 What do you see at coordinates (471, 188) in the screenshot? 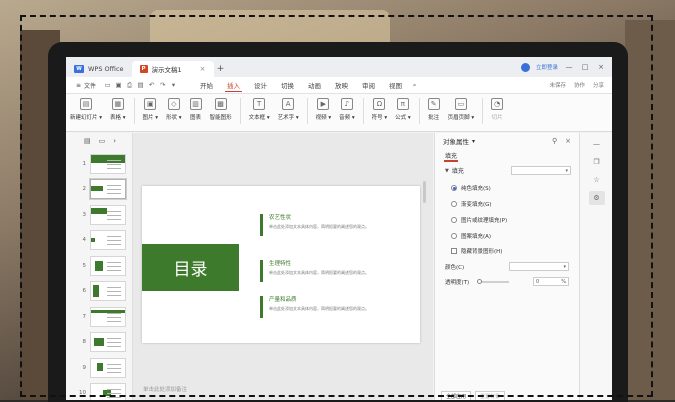
I see `solid-fill-option: 纯色填充(S)` at bounding box center [471, 188].